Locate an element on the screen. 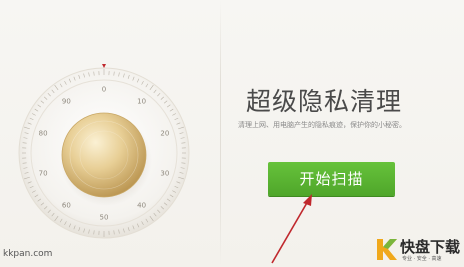 Image resolution: width=464 pixels, height=267 pixels. dial-pointer is located at coordinates (104, 66).